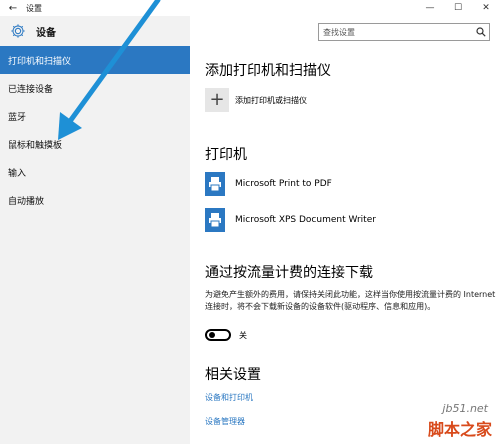 This screenshot has height=444, width=500. I want to click on metered-toggle, so click(218, 335).